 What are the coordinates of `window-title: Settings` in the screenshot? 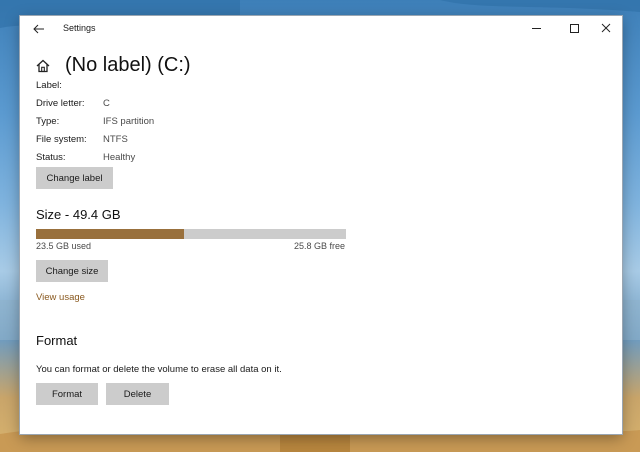 It's located at (79, 28).